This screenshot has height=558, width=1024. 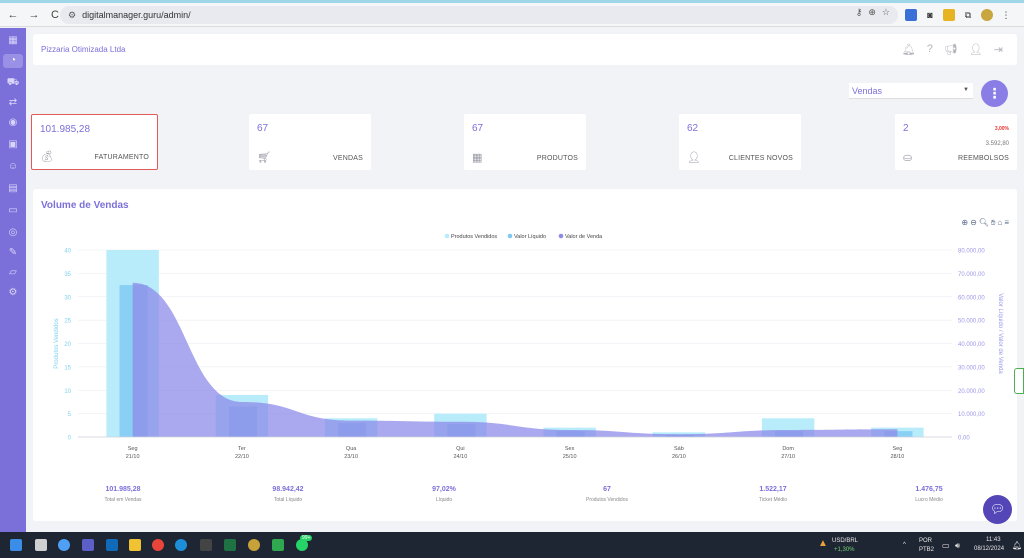 What do you see at coordinates (444, 494) in the screenshot?
I see `summary-item: 97,02% Líquido` at bounding box center [444, 494].